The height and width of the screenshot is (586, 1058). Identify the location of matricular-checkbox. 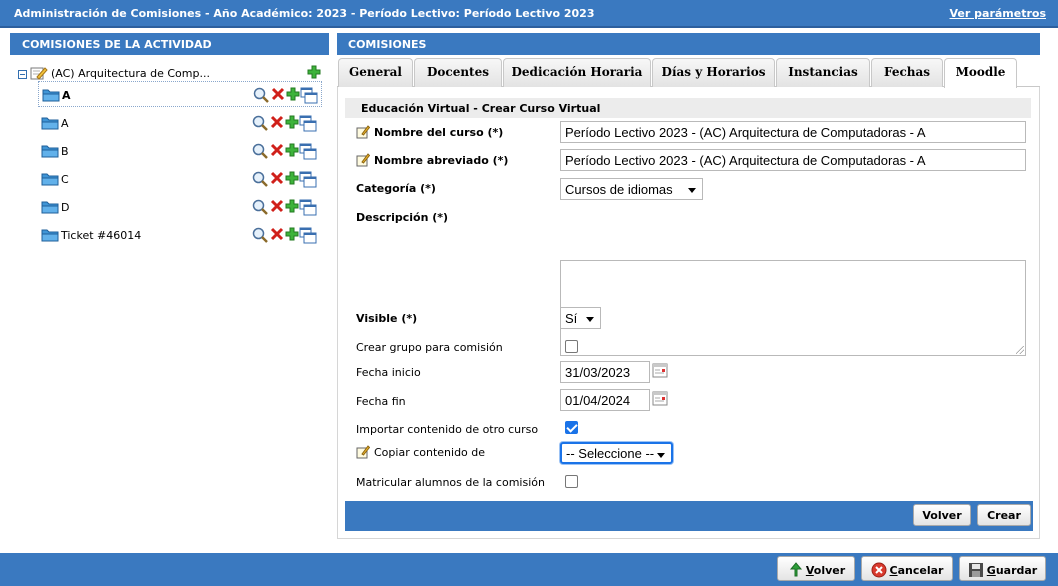
(571, 481).